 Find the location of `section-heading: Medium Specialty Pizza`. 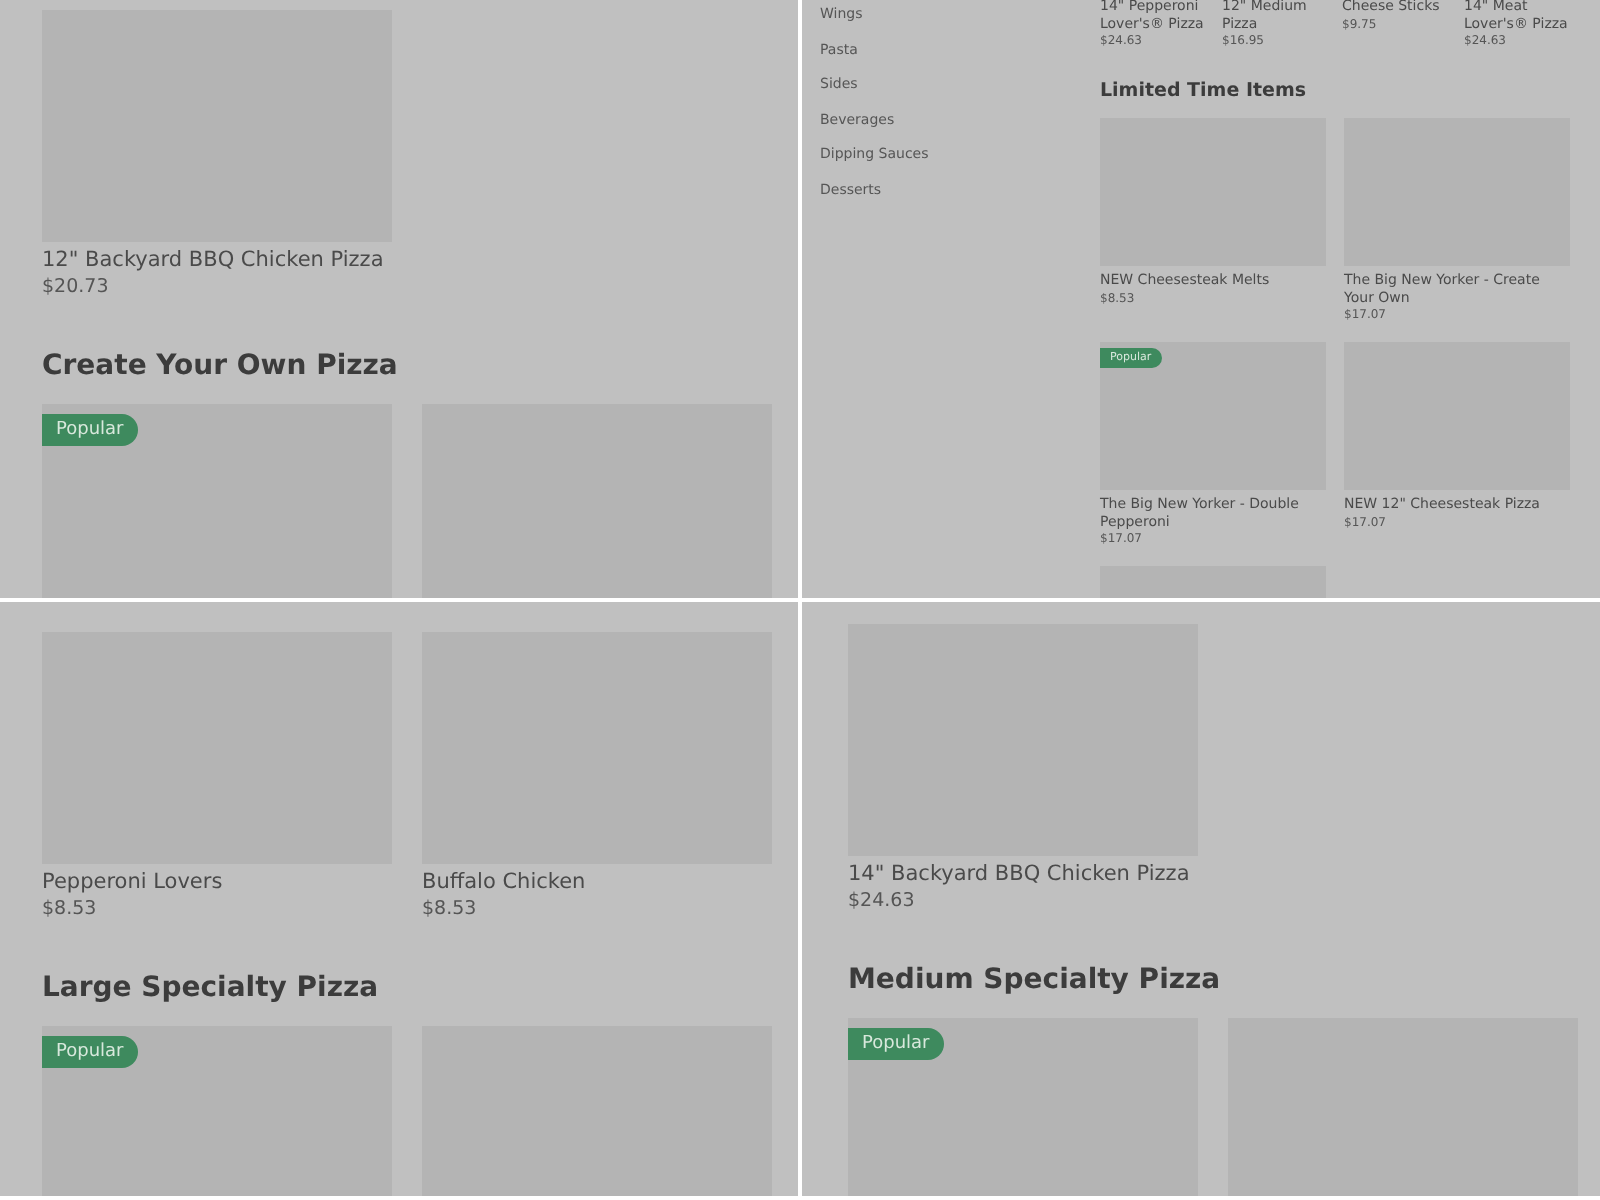

section-heading: Medium Specialty Pizza is located at coordinates (1035, 980).